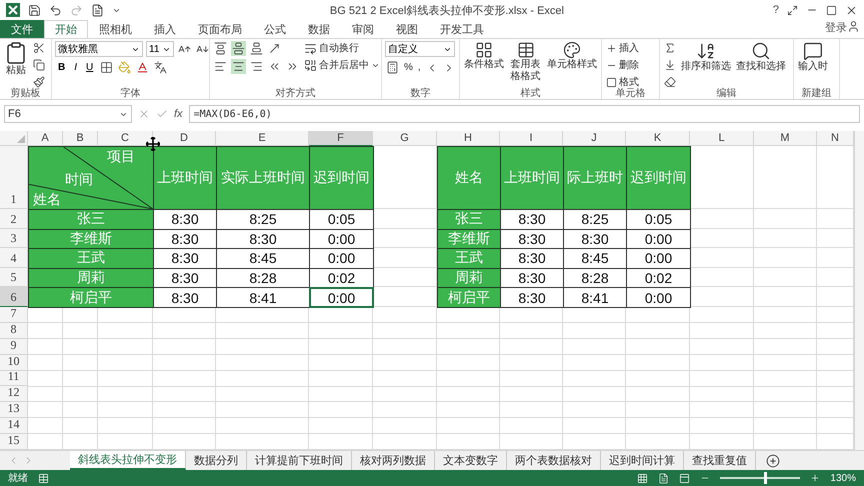  Describe the element at coordinates (18, 478) in the screenshot. I see `status-text: 就绪` at that location.